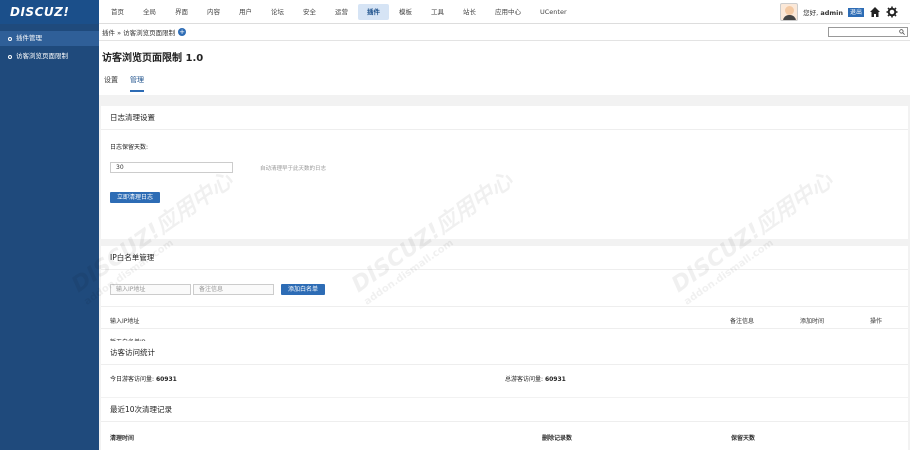 This screenshot has width=910, height=450. I want to click on retention-hint: 自动清理早于此天数的日志, so click(293, 169).